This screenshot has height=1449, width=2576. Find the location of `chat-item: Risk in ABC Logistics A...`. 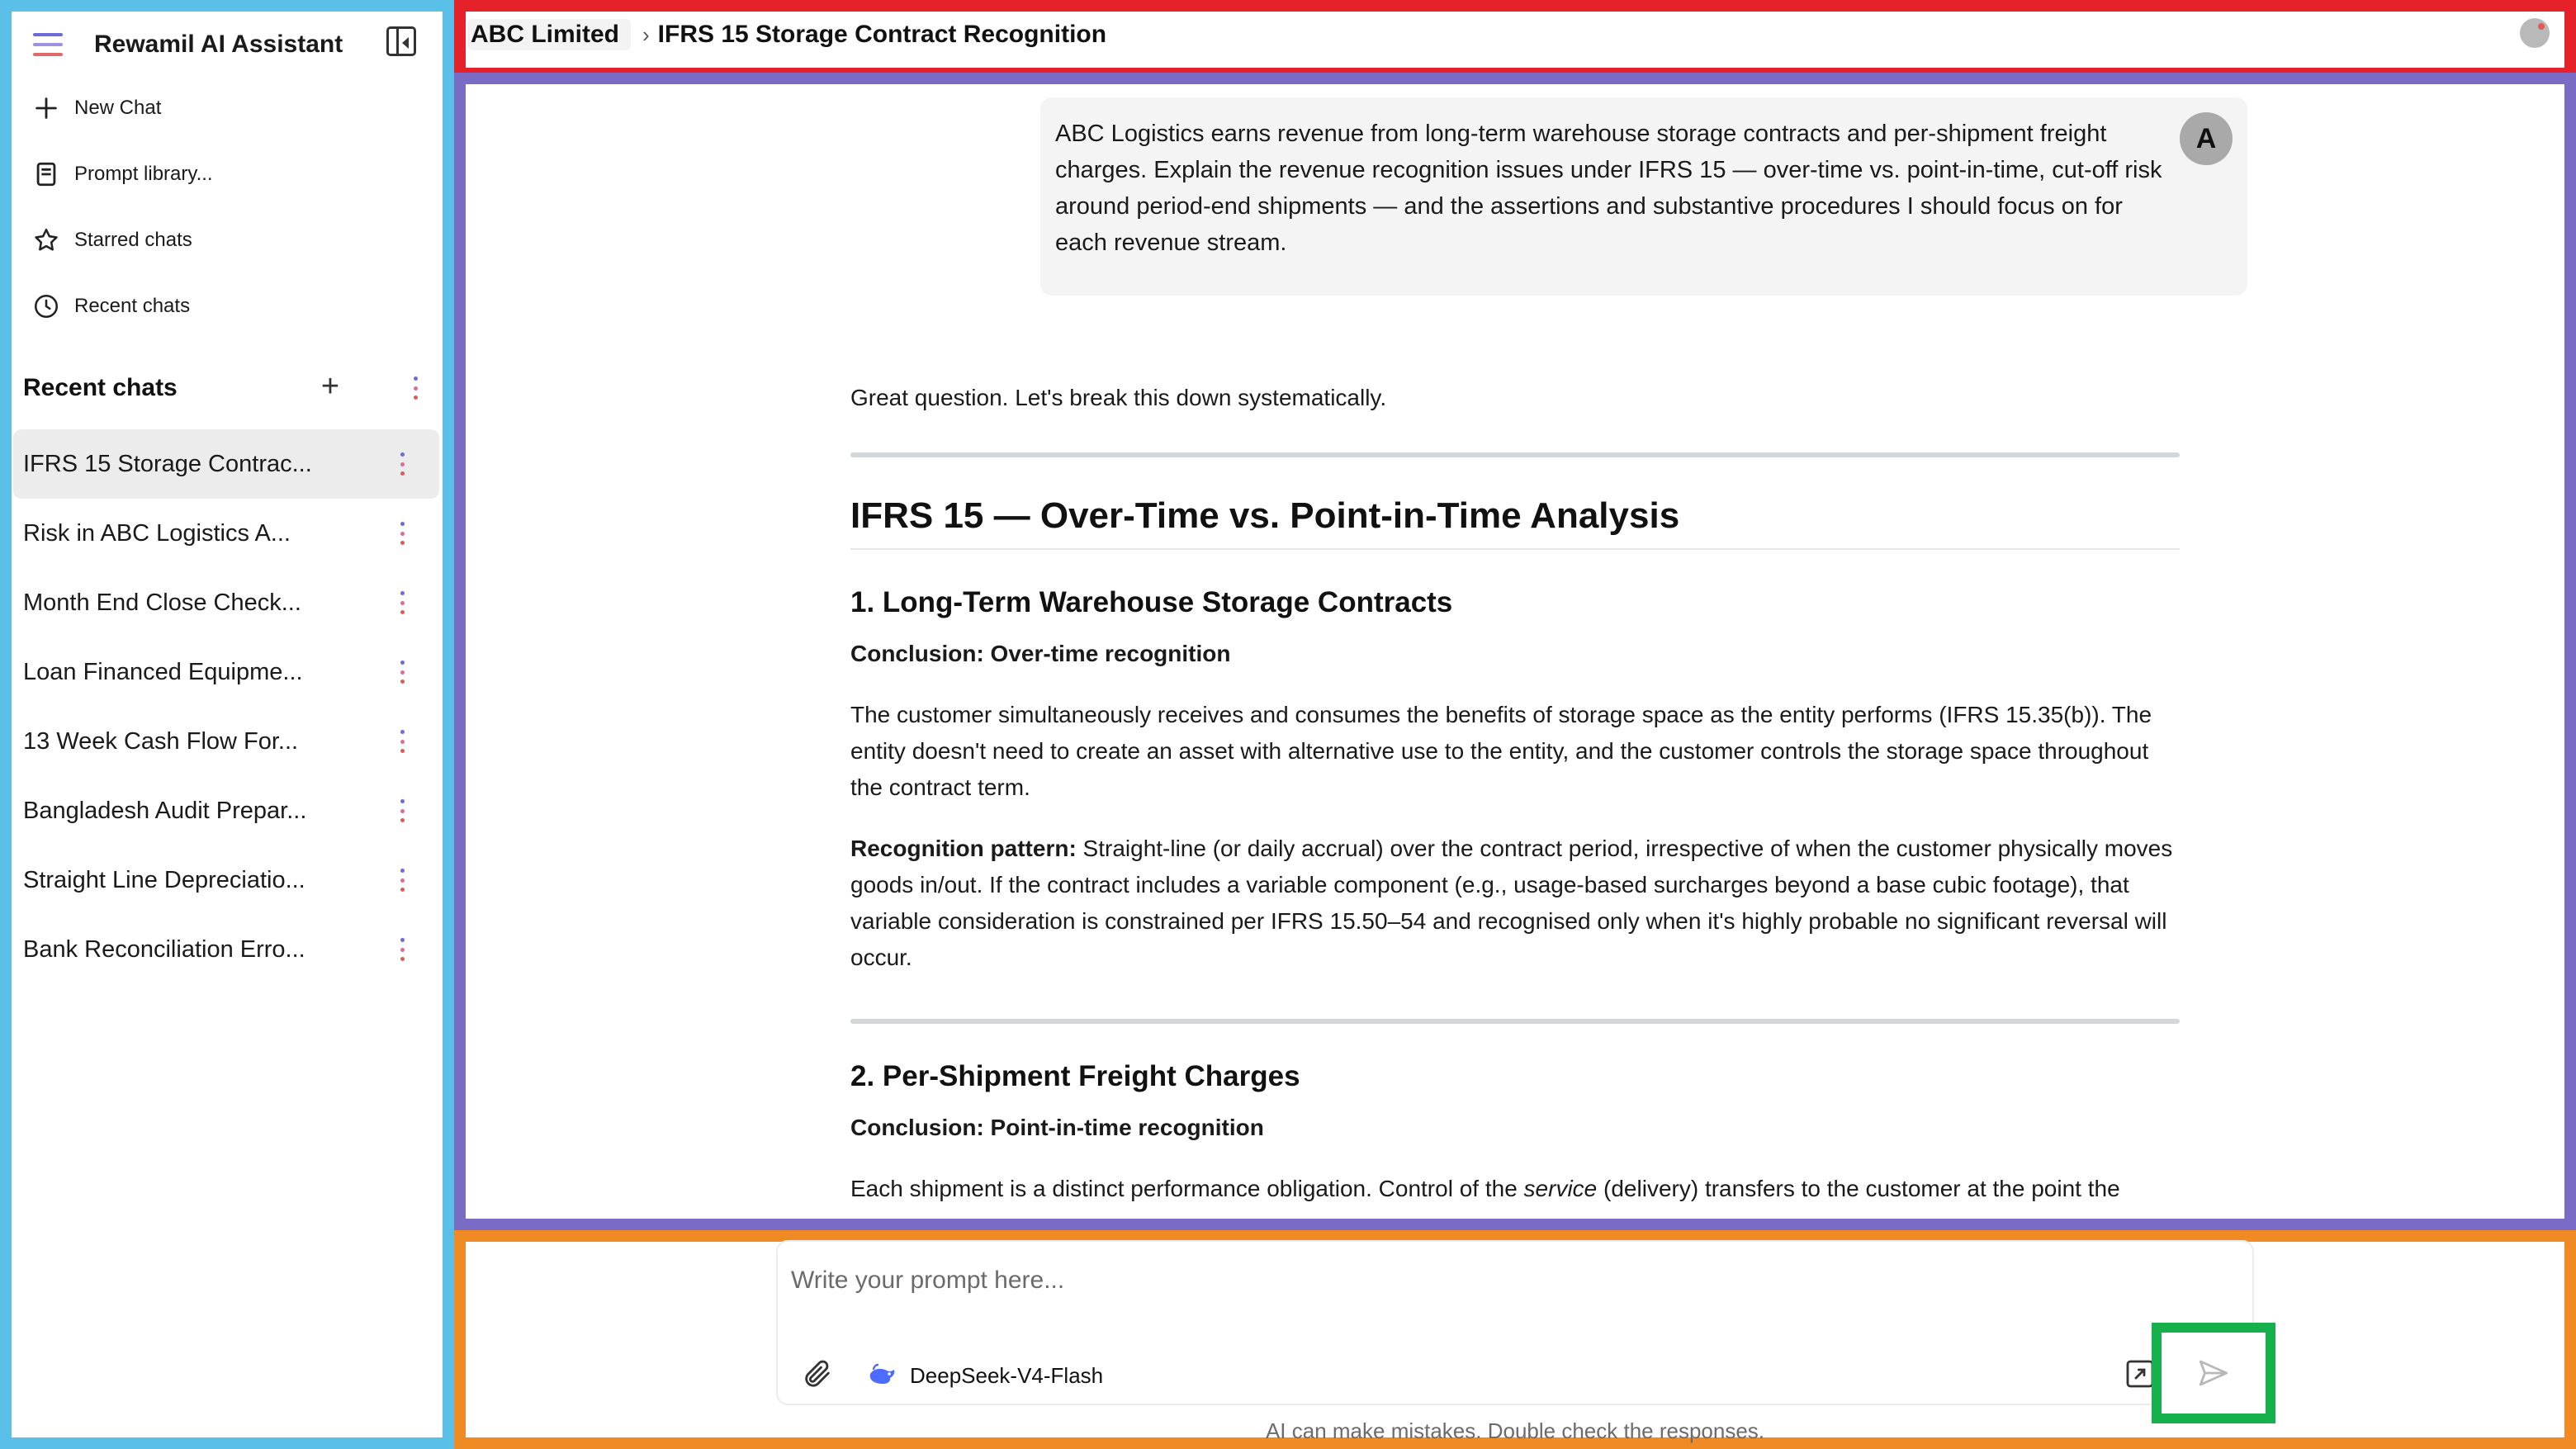

chat-item: Risk in ABC Logistics A... is located at coordinates (226, 533).